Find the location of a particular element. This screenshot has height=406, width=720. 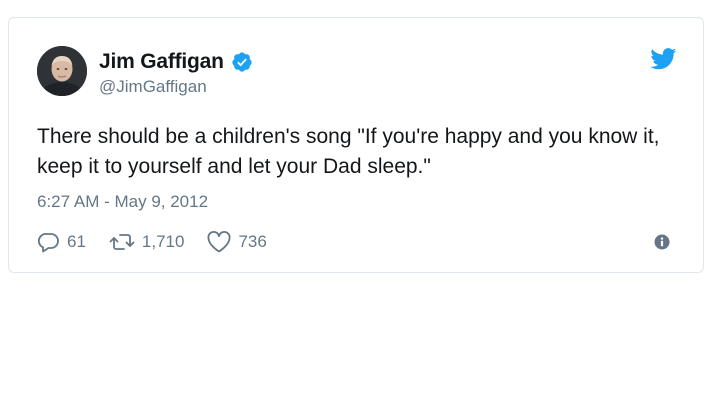

author-block: Jim Gaffigan @JimGaffigan is located at coordinates (176, 73).